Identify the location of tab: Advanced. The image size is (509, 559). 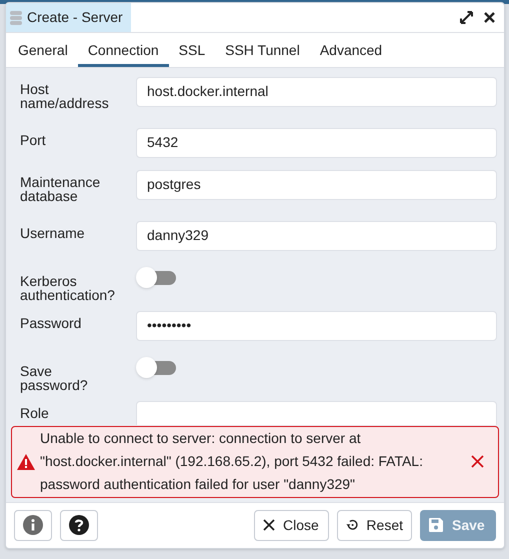
(351, 50).